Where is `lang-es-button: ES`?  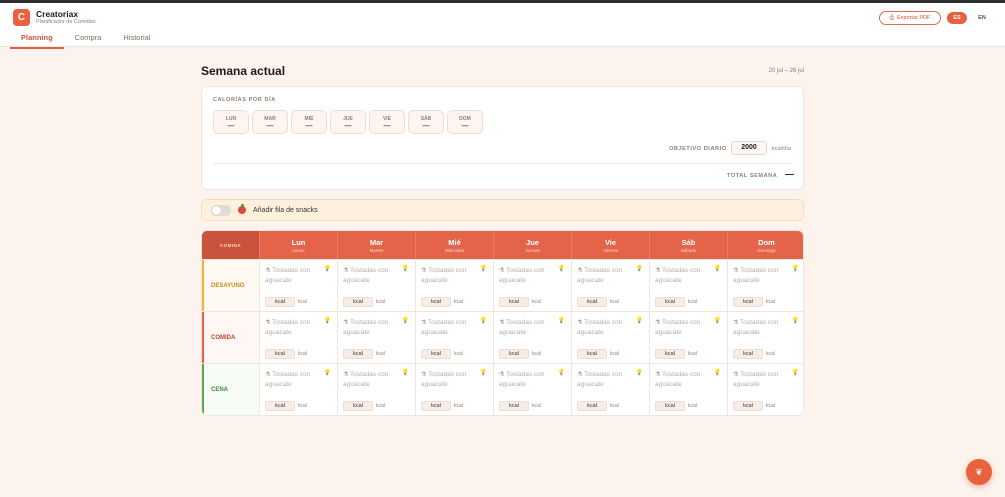 lang-es-button: ES is located at coordinates (957, 18).